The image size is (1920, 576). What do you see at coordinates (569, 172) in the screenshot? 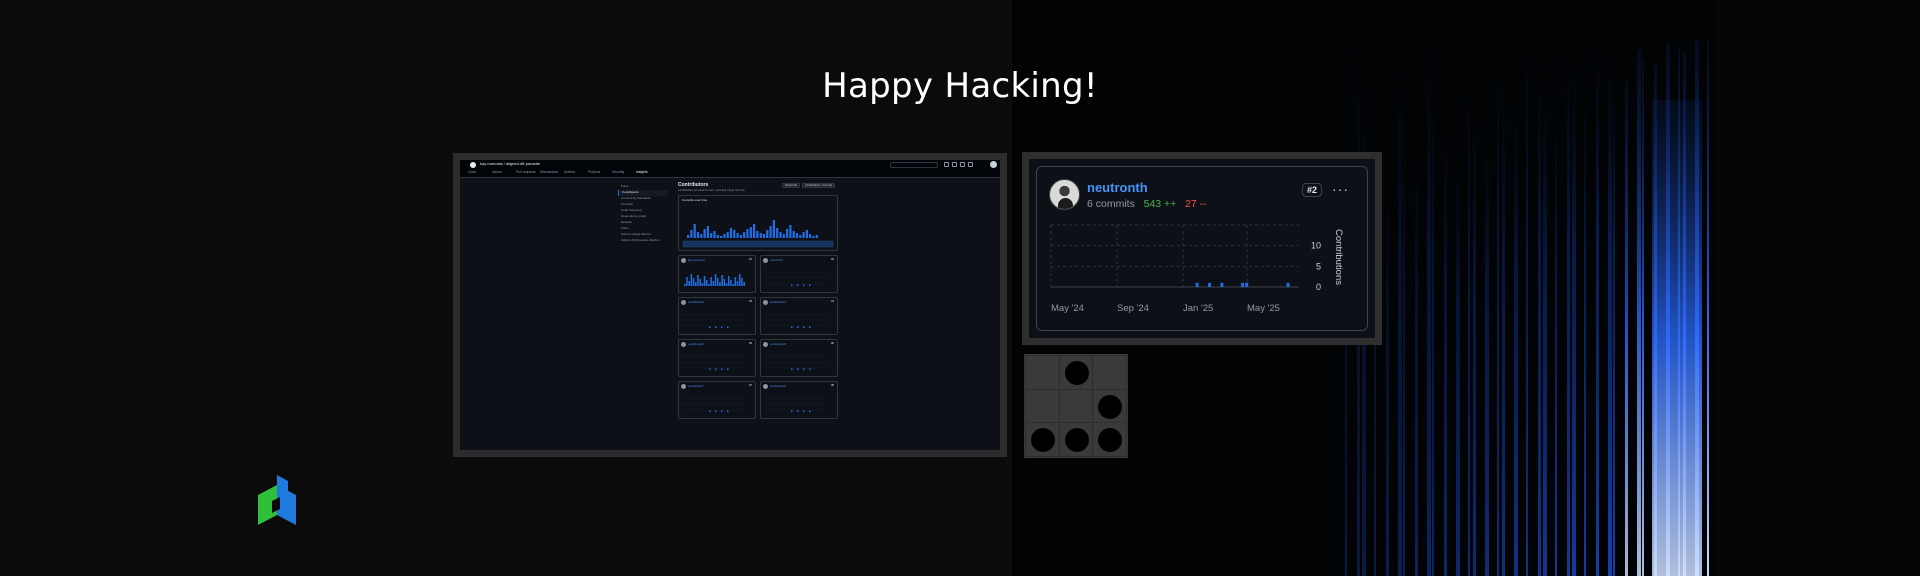
I see `repo-tab: Actions` at bounding box center [569, 172].